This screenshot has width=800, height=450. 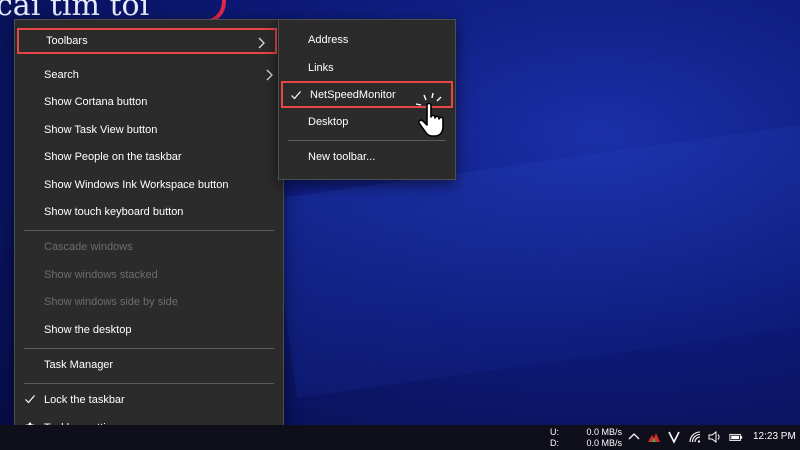 What do you see at coordinates (113, 157) in the screenshot?
I see `menu-item-label: Show People on the taskbar` at bounding box center [113, 157].